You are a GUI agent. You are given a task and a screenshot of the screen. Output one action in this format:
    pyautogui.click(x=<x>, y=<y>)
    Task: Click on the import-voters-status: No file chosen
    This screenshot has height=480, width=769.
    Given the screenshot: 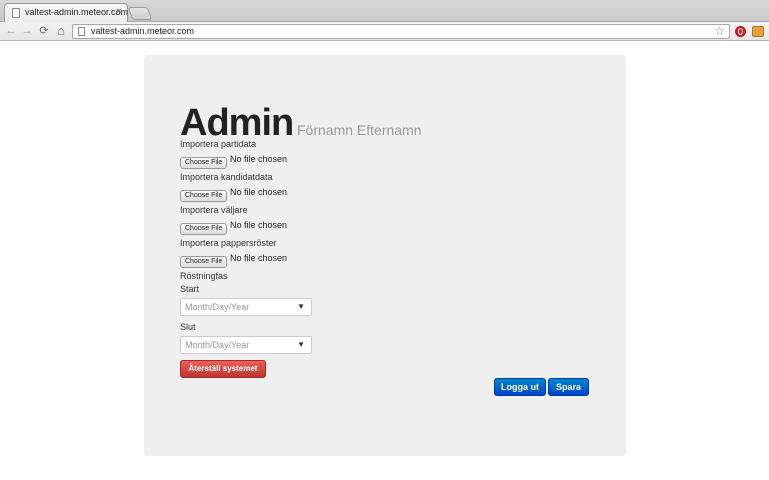 What is the action you would take?
    pyautogui.click(x=259, y=225)
    